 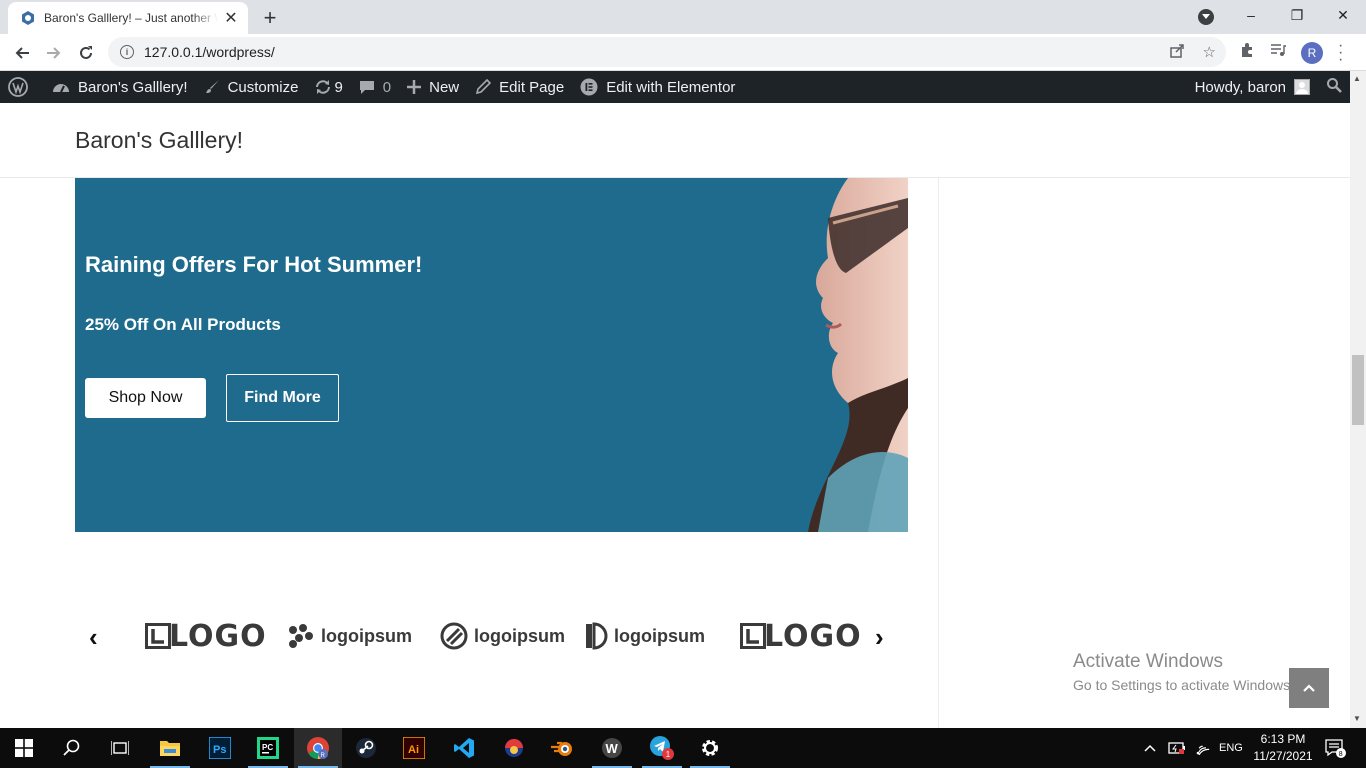 What do you see at coordinates (519, 87) in the screenshot?
I see `adminbar-edit-page: Edit Page` at bounding box center [519, 87].